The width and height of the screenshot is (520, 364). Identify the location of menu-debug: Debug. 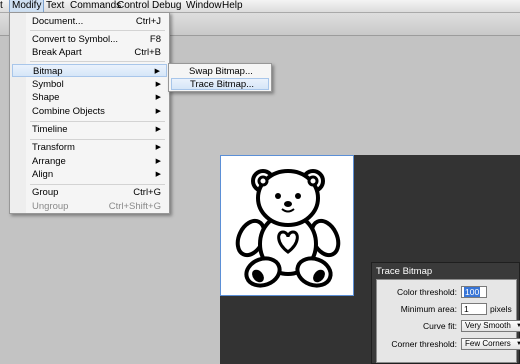
(166, 6).